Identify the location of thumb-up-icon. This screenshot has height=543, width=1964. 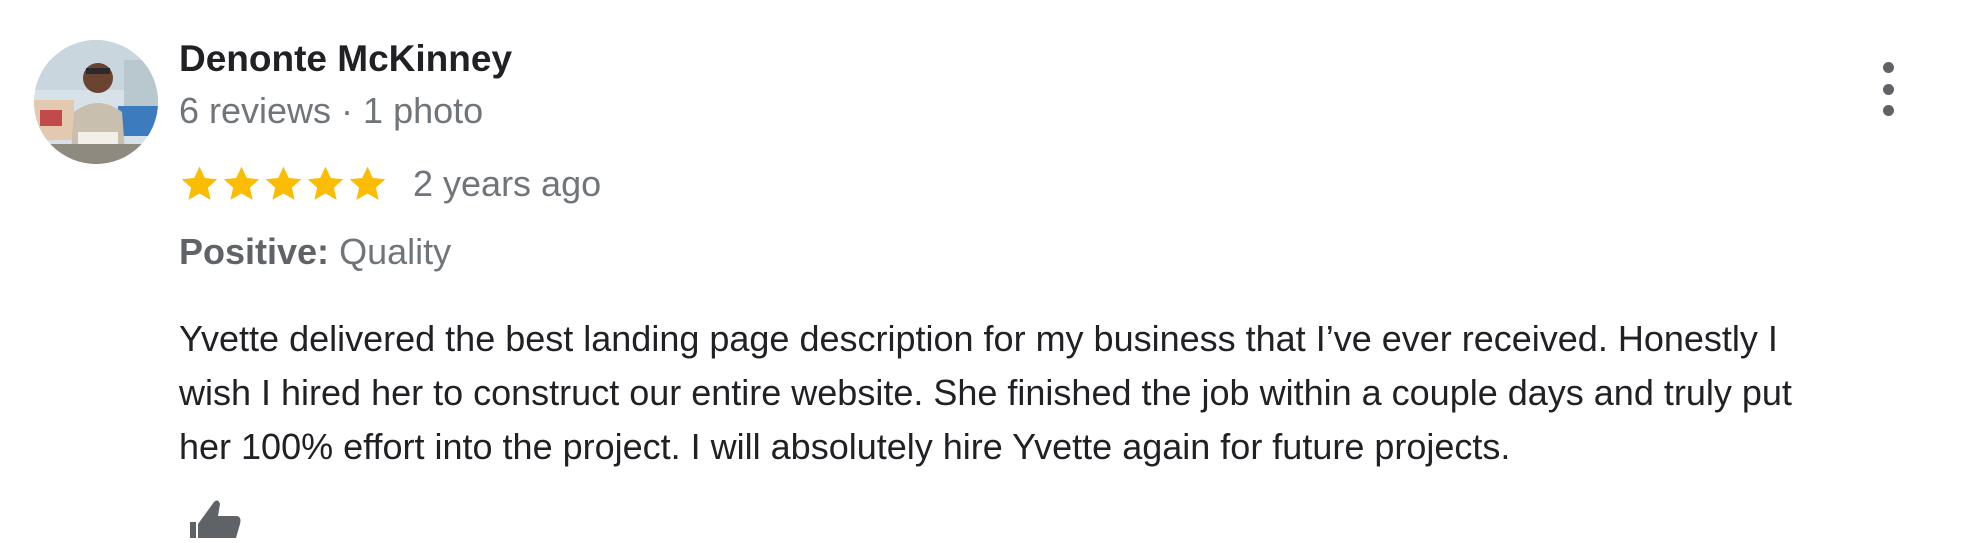
(215, 519).